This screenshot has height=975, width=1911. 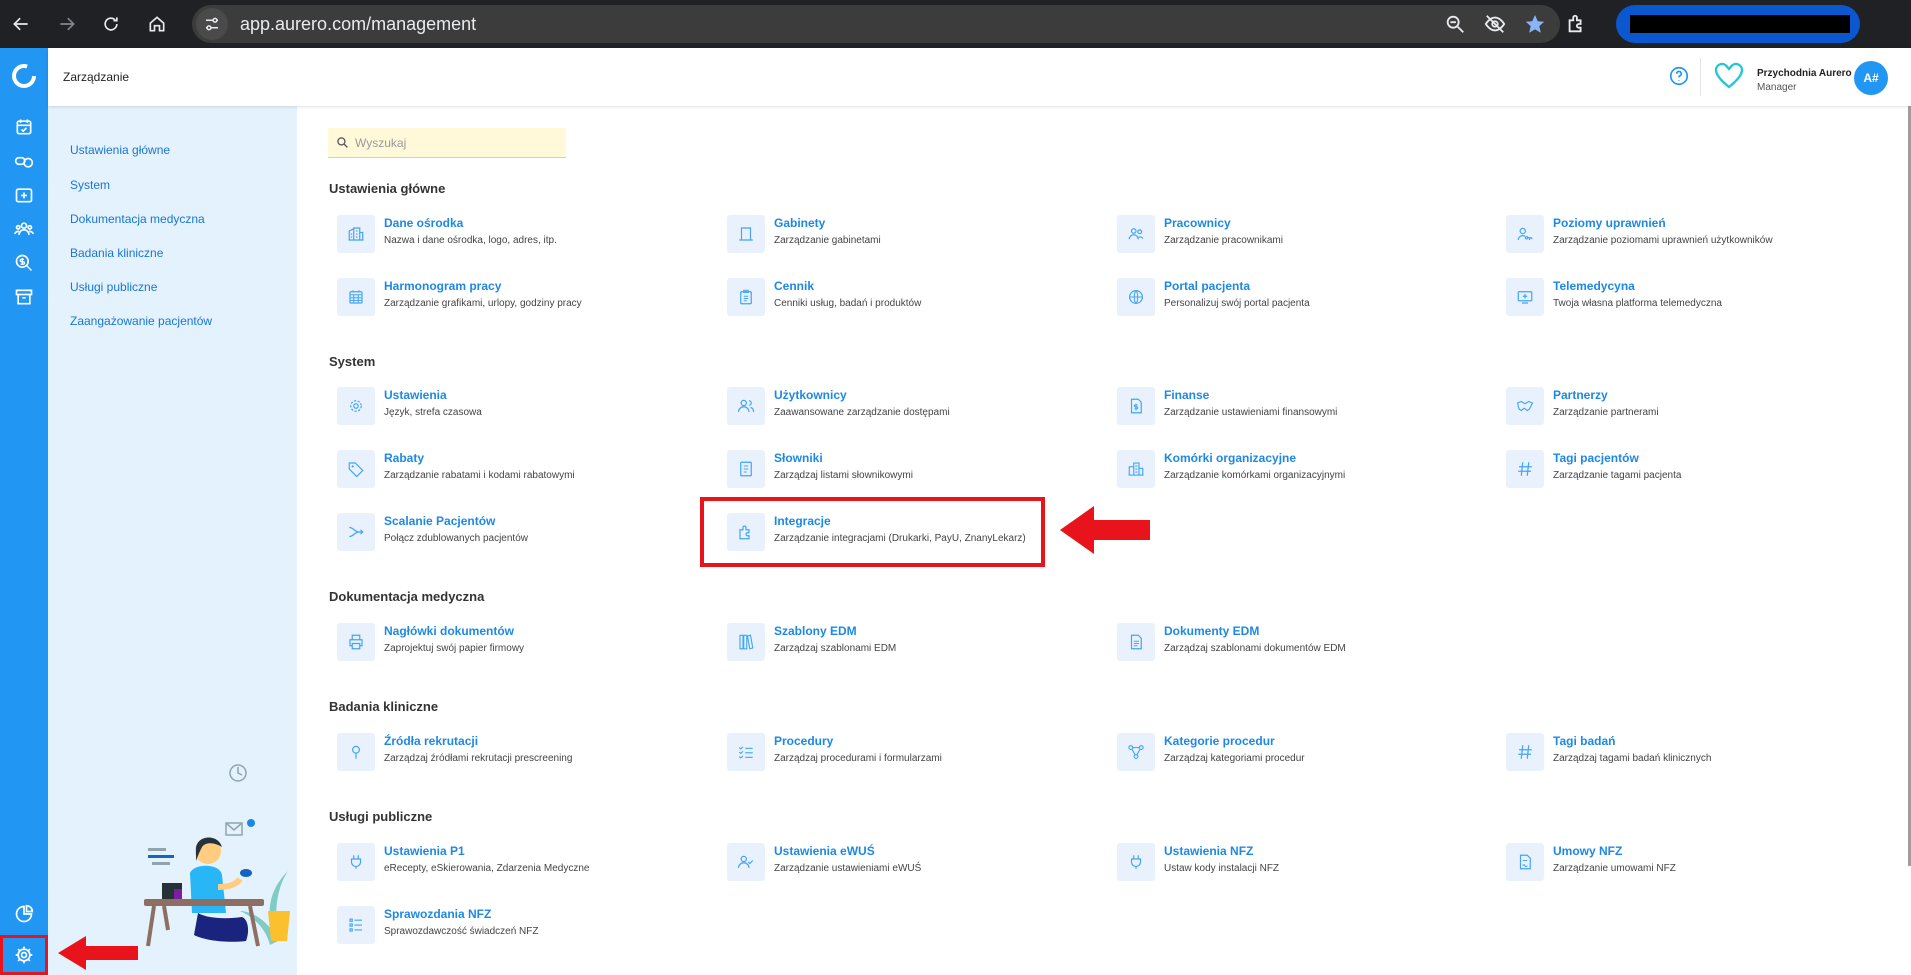 What do you see at coordinates (442, 286) in the screenshot?
I see `tile-title: Harmonogram pracy` at bounding box center [442, 286].